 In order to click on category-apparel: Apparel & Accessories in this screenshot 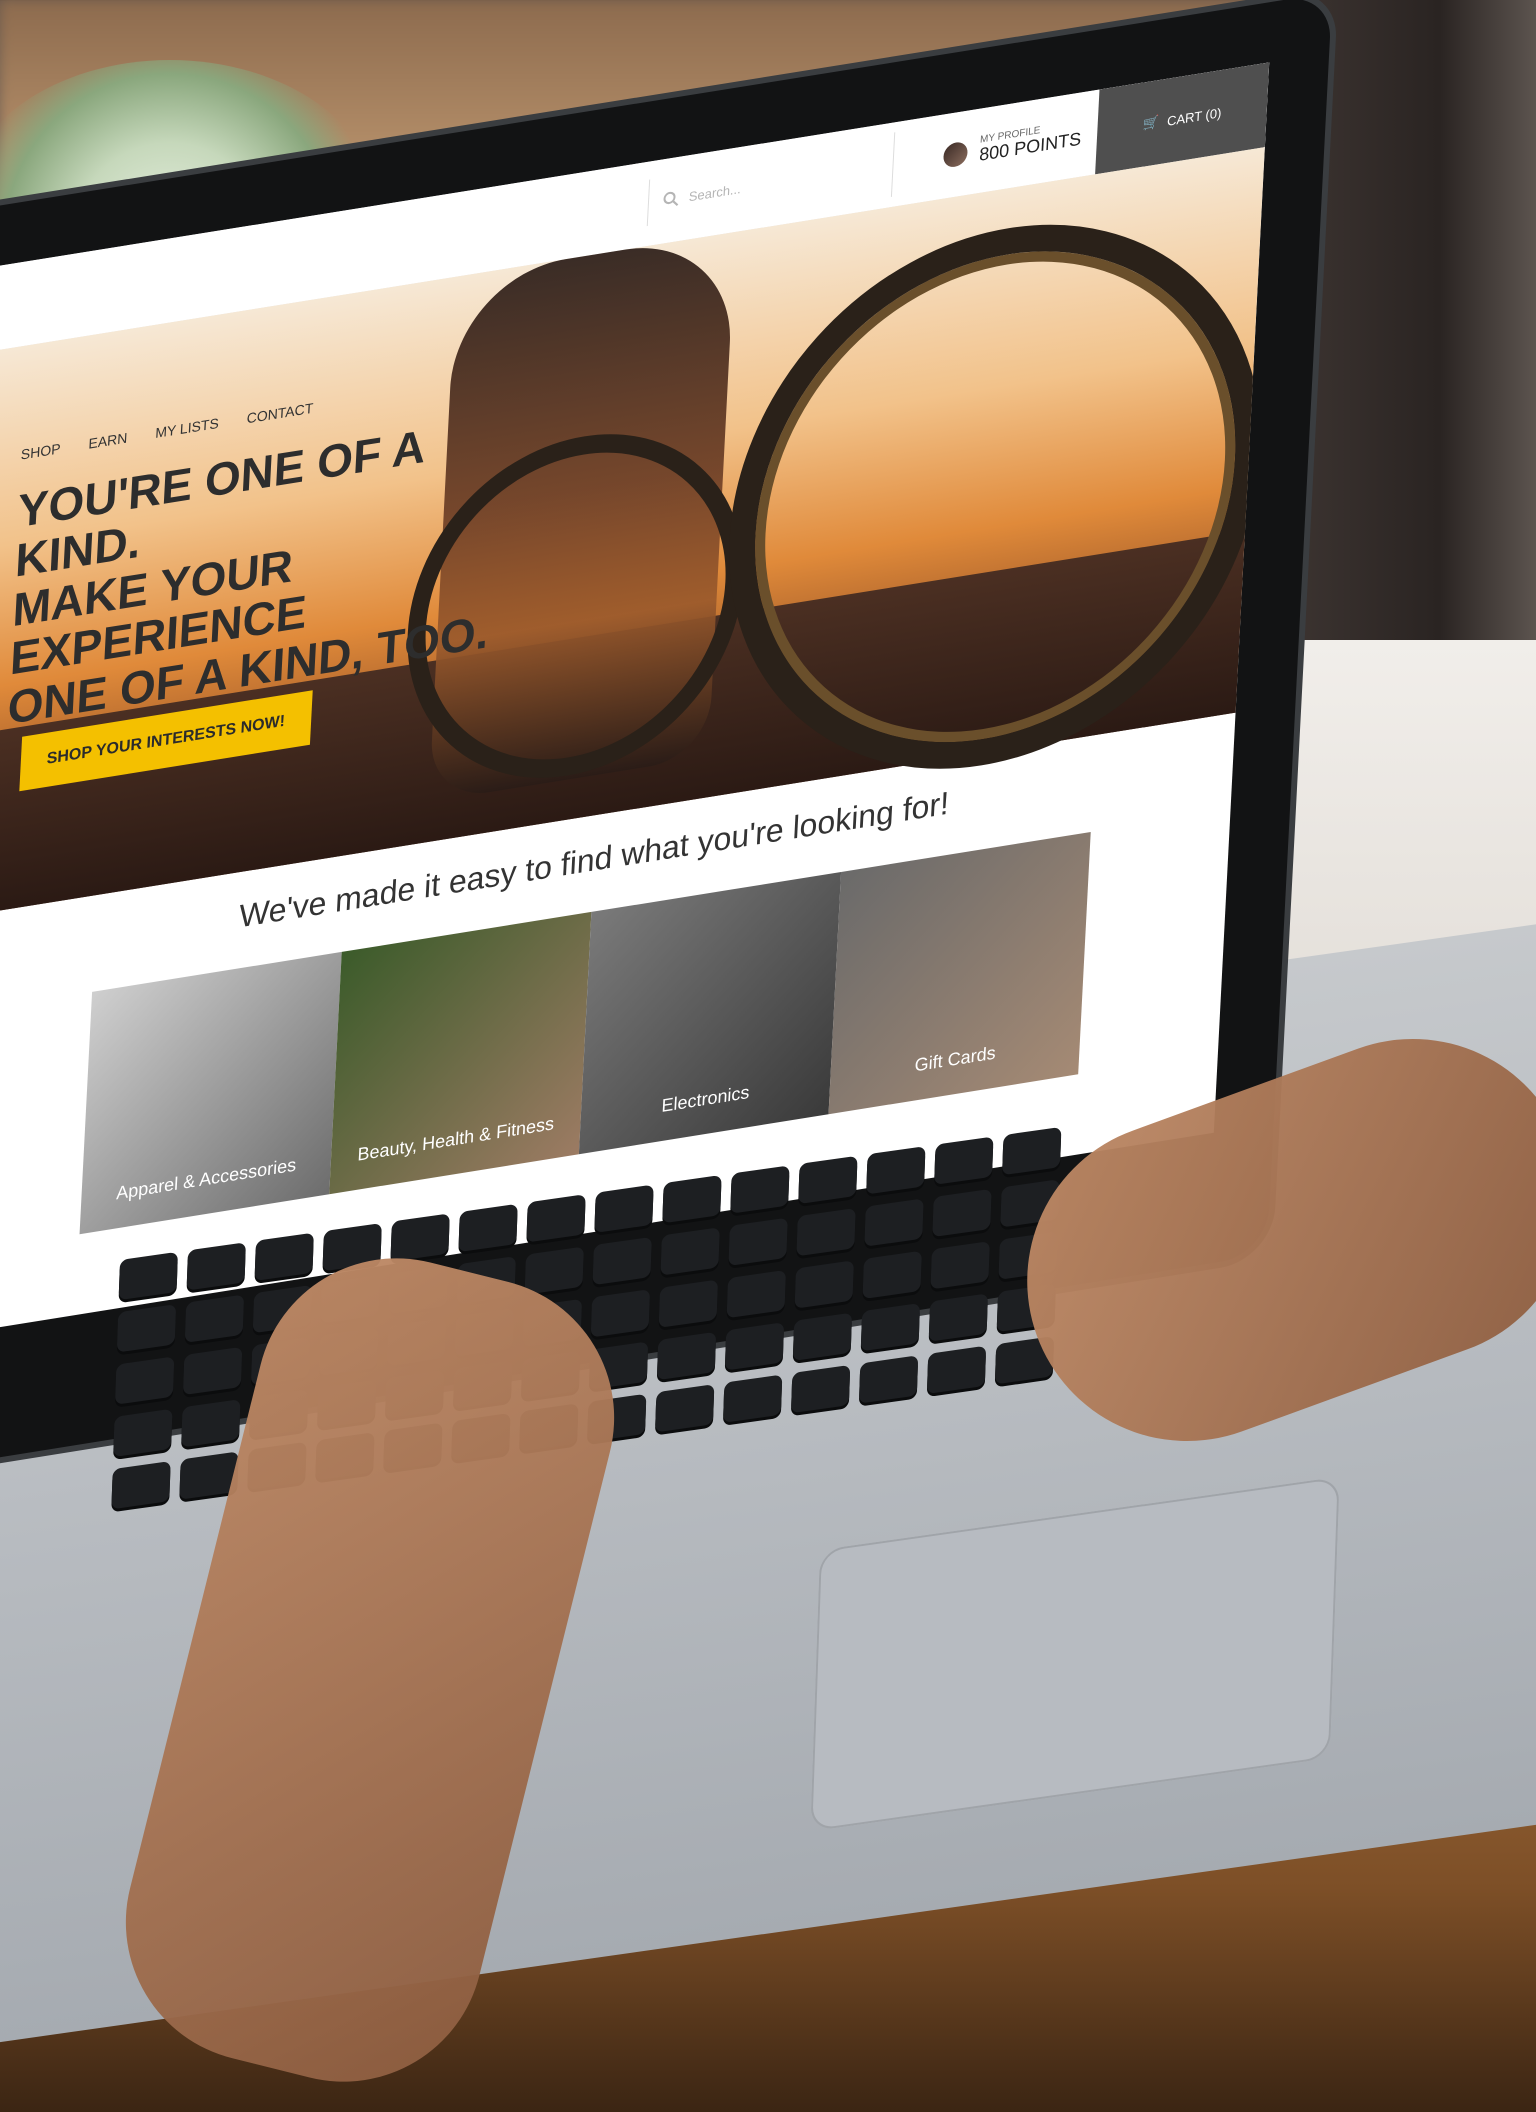, I will do `click(210, 1093)`.